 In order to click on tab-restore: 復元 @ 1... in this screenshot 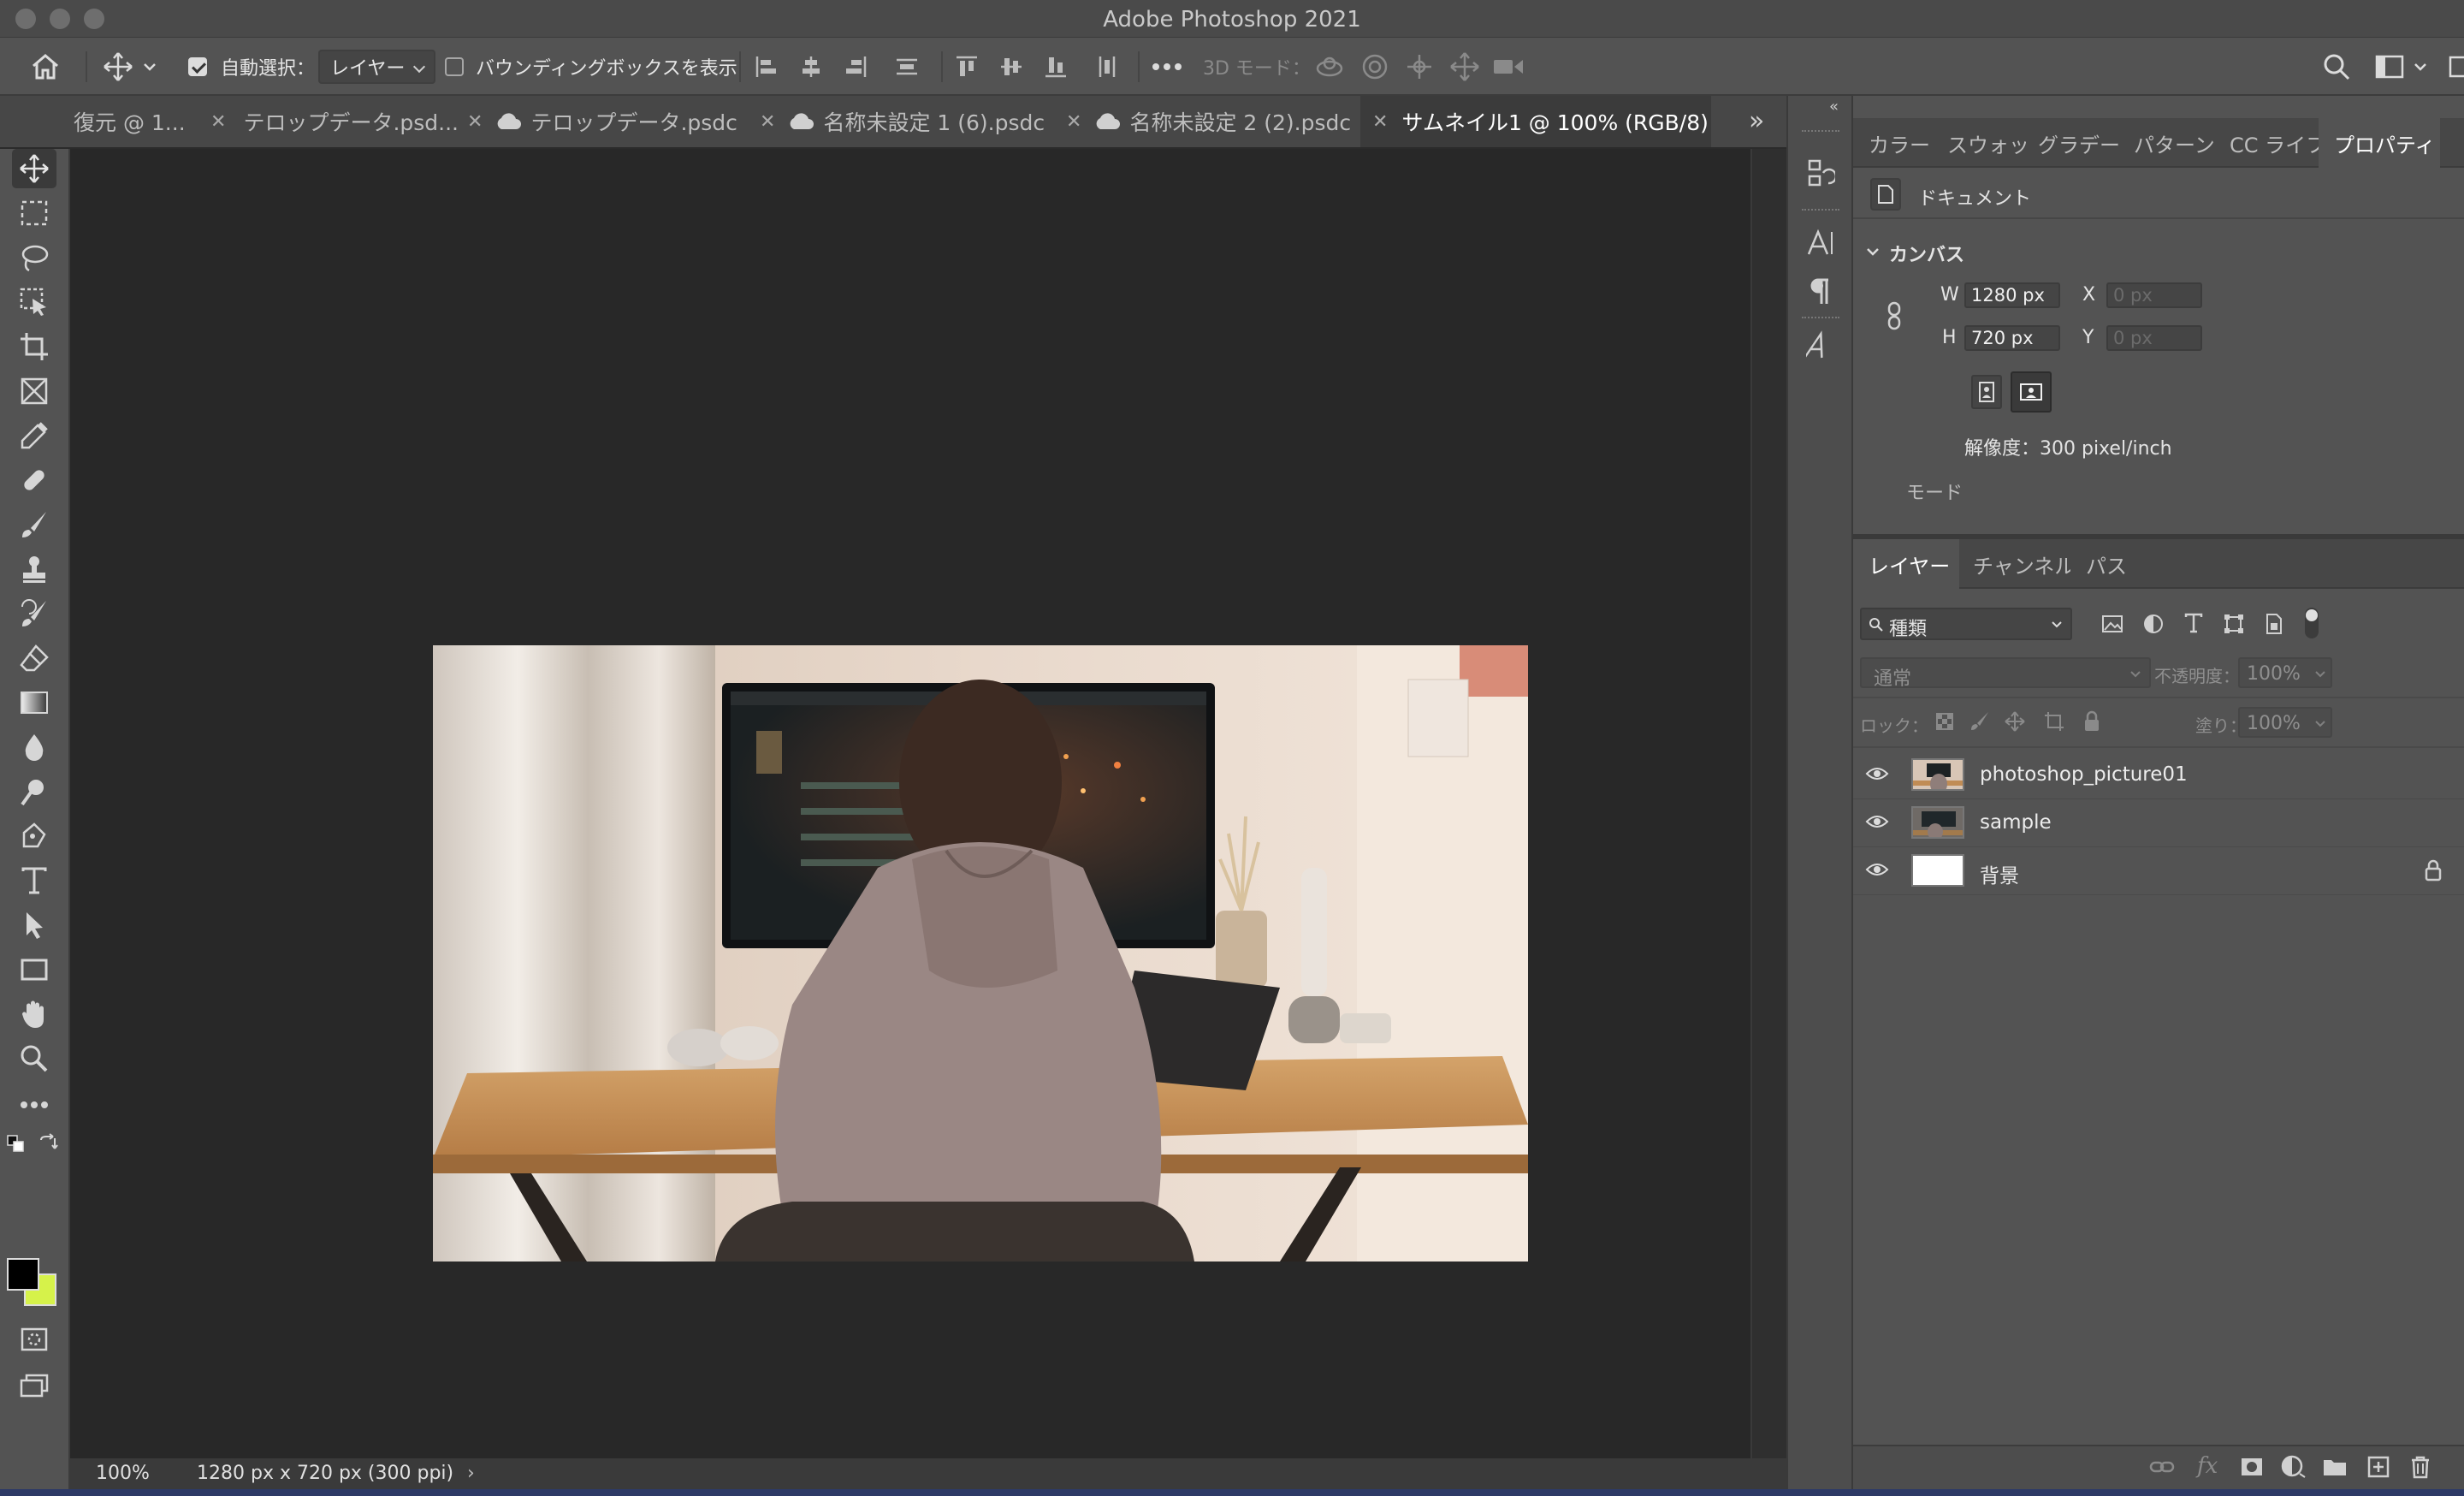, I will do `click(138, 121)`.